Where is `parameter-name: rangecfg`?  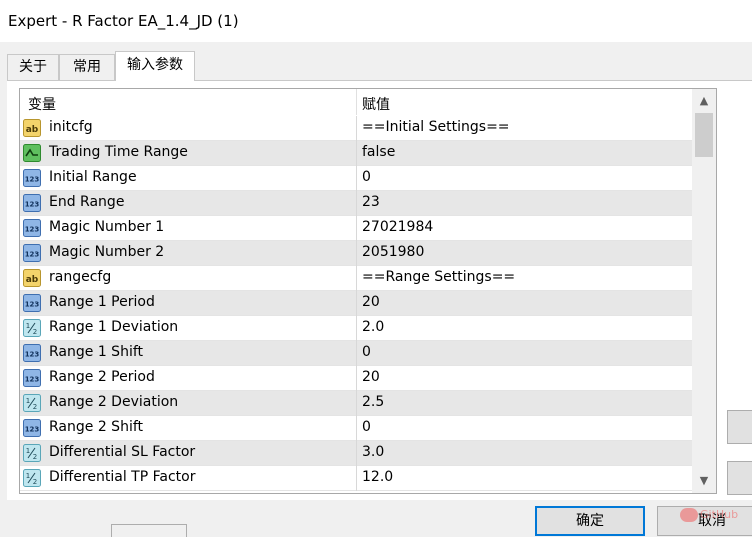
parameter-name: rangecfg is located at coordinates (80, 277).